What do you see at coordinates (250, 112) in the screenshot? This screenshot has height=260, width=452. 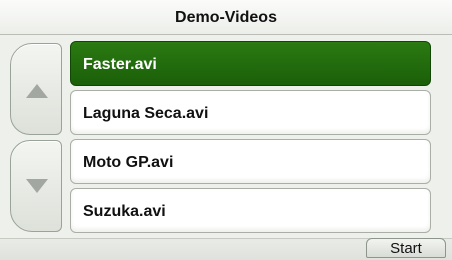 I see `file-item-laguna-seca: Laguna Seca.avi` at bounding box center [250, 112].